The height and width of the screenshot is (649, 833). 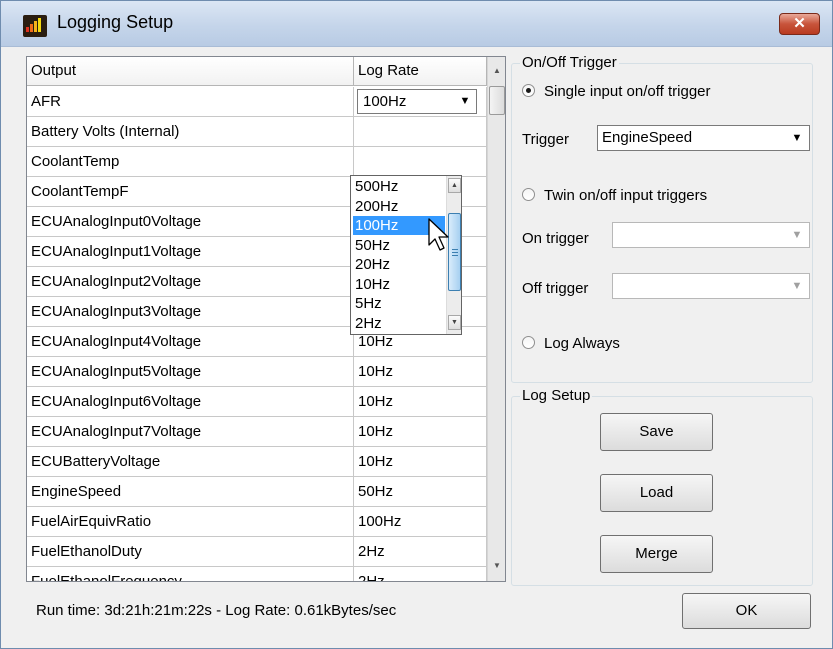 What do you see at coordinates (417, 101) in the screenshot?
I see `log-rate-combo: 100Hz ▼` at bounding box center [417, 101].